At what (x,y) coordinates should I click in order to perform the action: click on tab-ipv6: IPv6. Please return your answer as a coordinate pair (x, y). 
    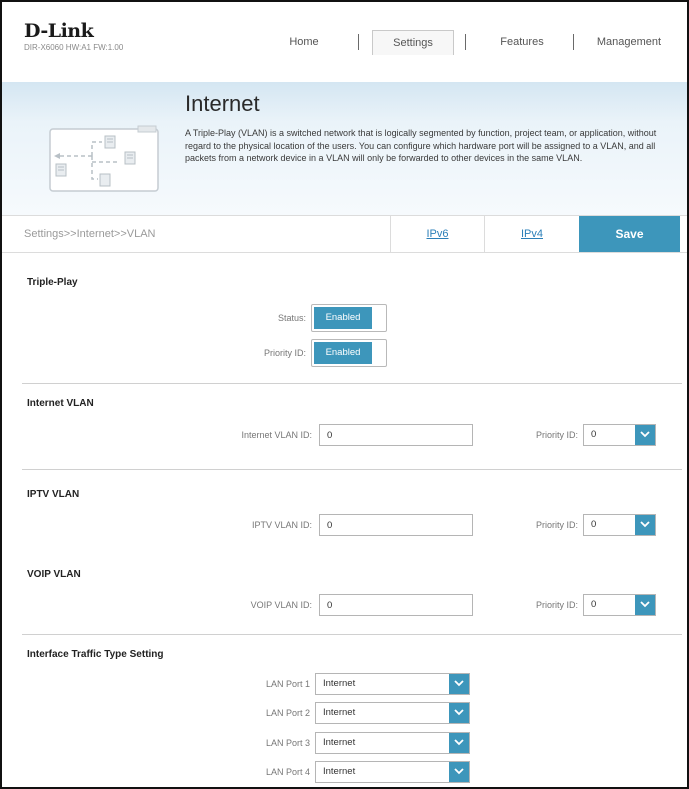
    Looking at the image, I should click on (437, 234).